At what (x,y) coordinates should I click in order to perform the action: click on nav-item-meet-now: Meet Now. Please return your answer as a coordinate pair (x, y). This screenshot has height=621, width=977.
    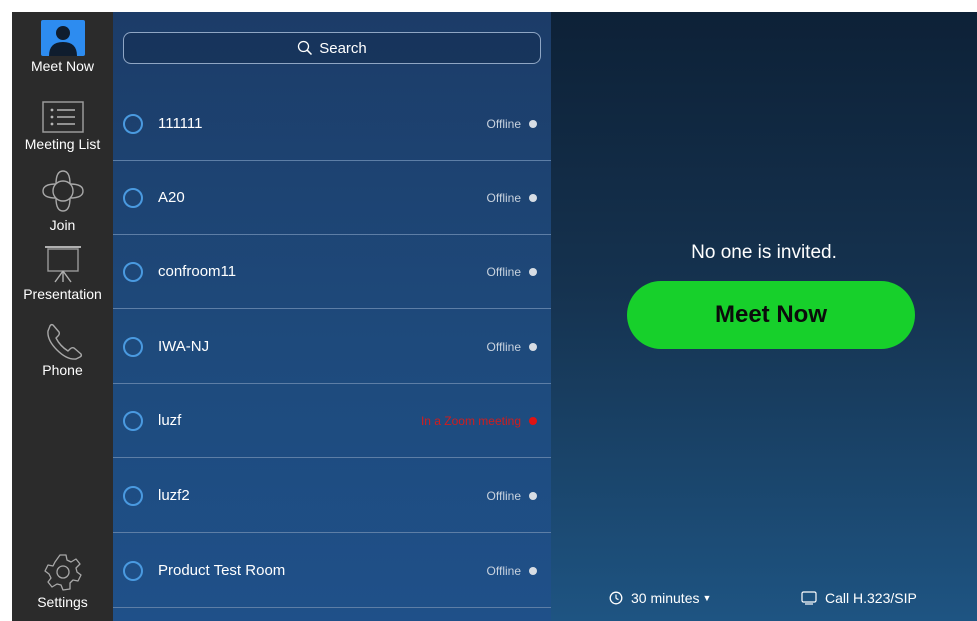
    Looking at the image, I should click on (62, 47).